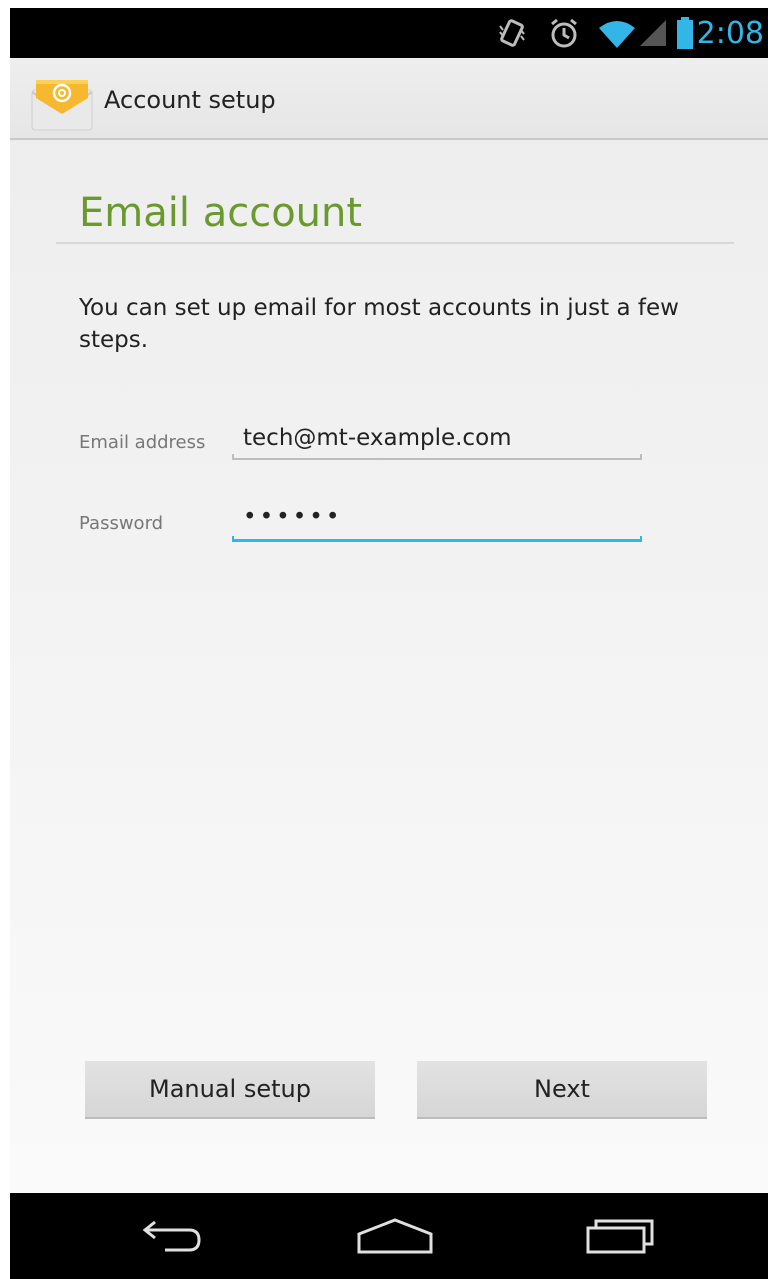 Image resolution: width=768 pixels, height=1279 pixels. What do you see at coordinates (685, 33) in the screenshot?
I see `battery-icon` at bounding box center [685, 33].